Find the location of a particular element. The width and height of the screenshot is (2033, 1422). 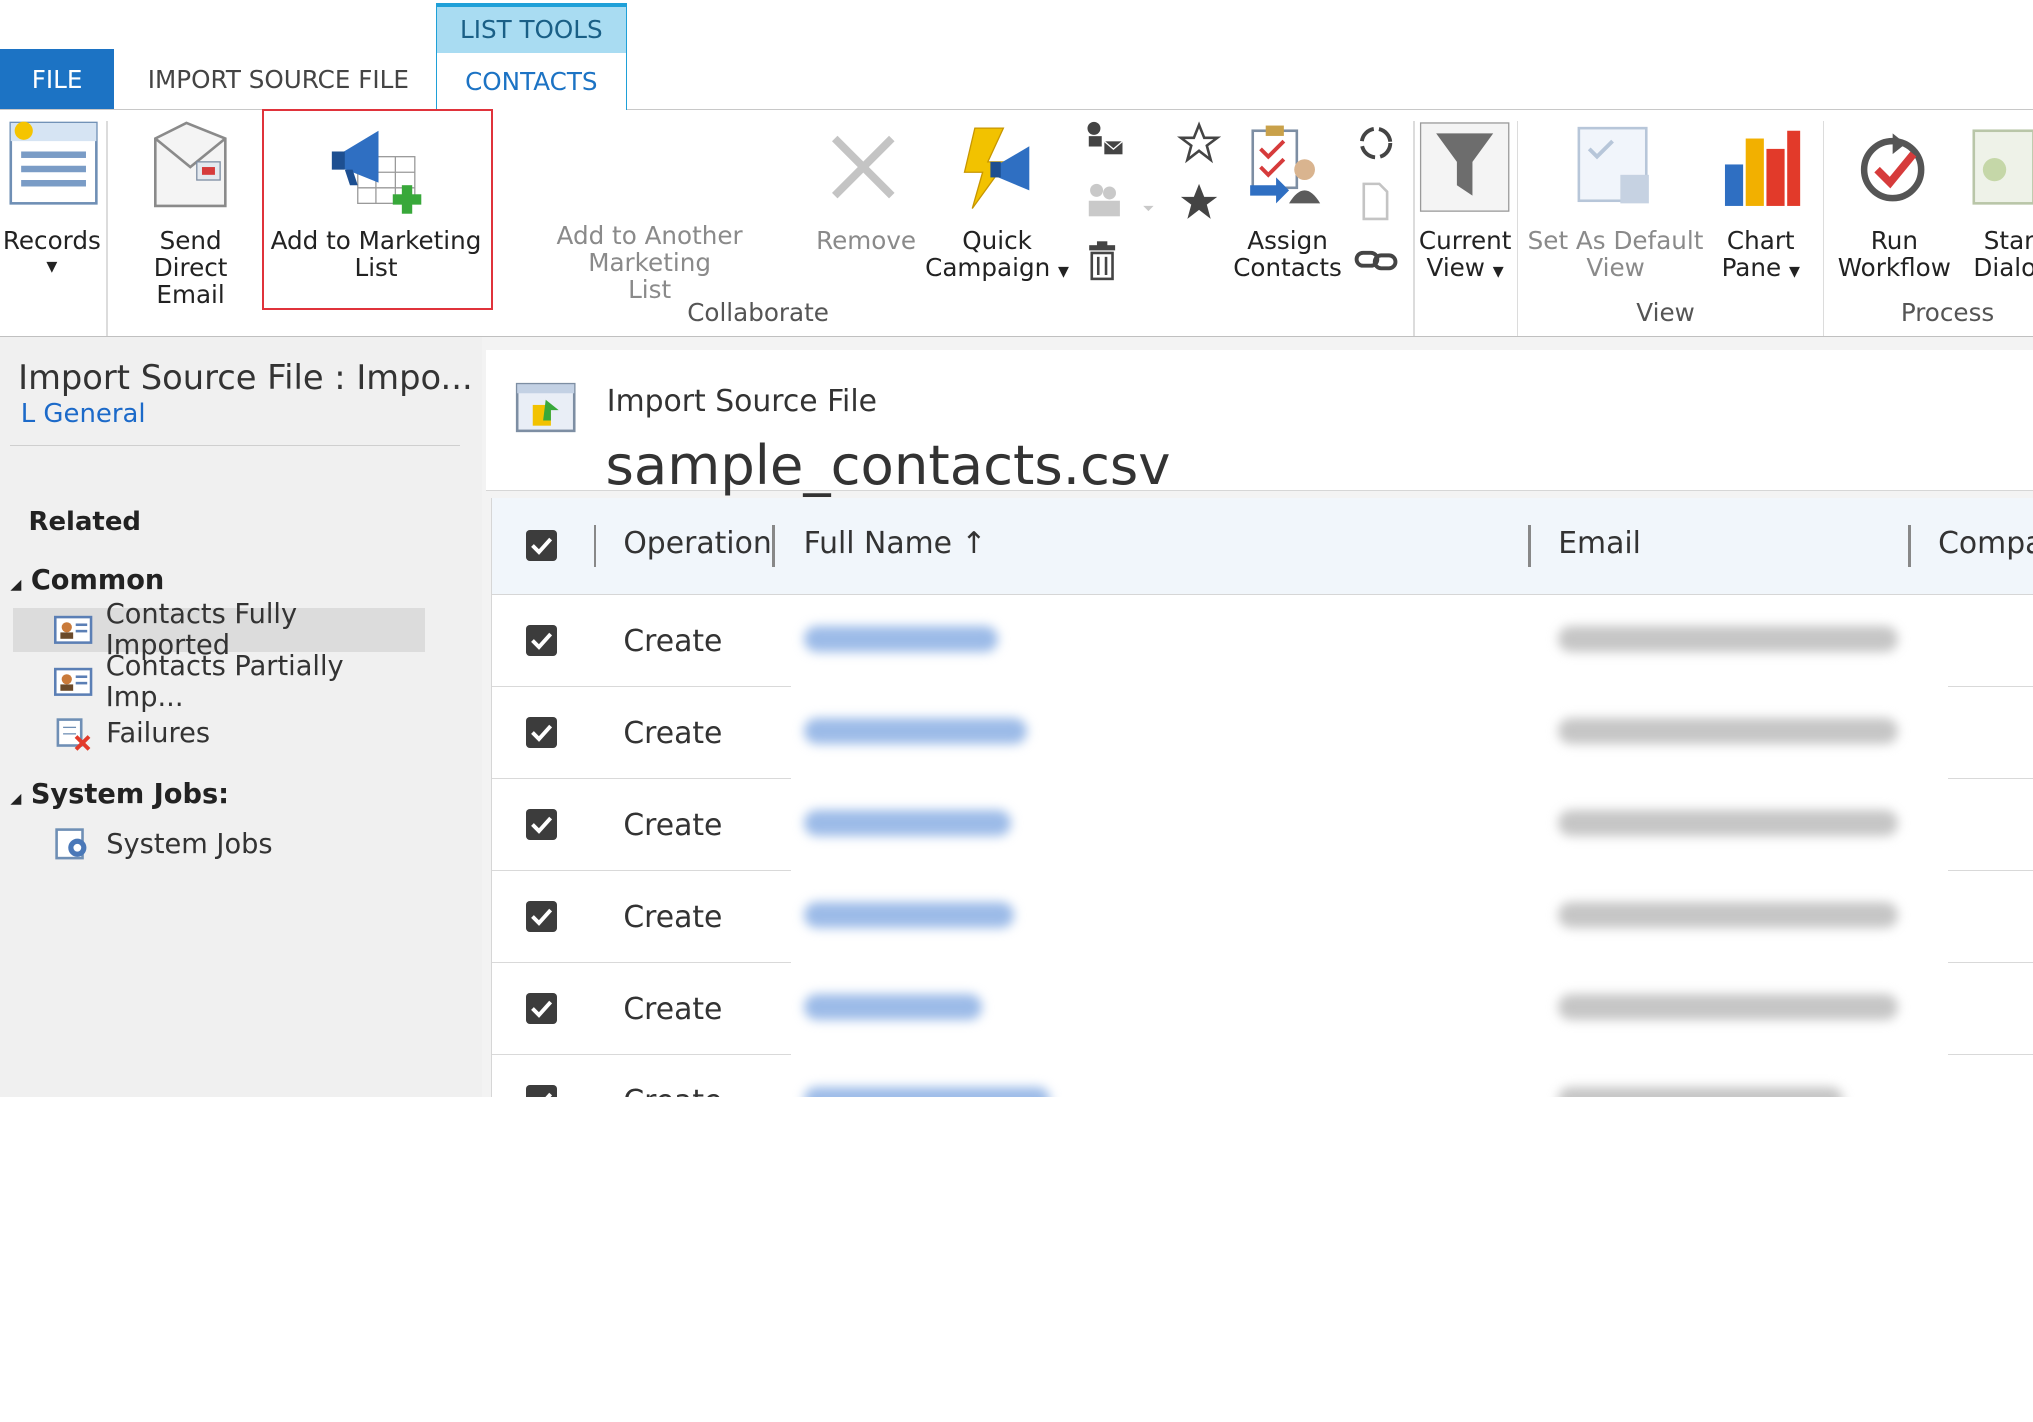

link-icon is located at coordinates (1376, 260).